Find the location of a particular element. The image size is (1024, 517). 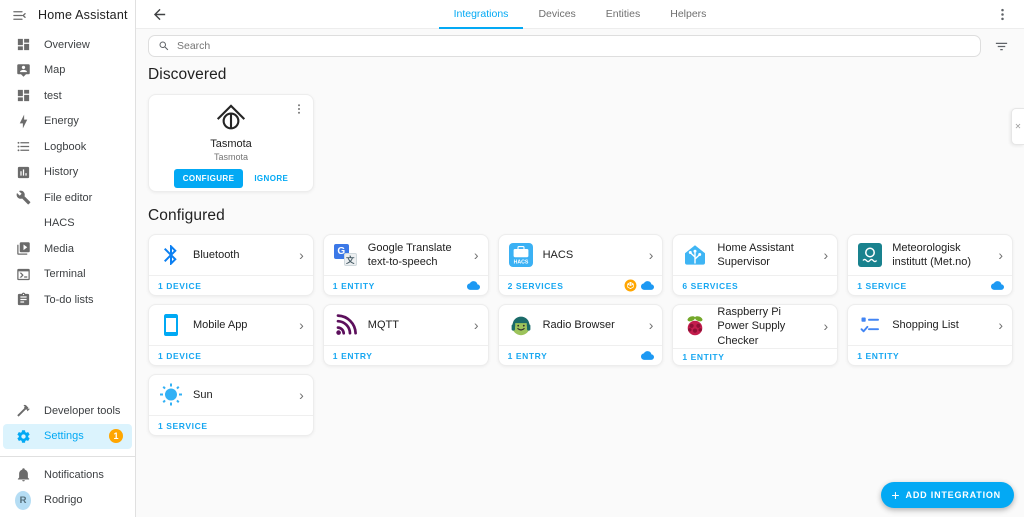

discovered-card-name: Tasmota is located at coordinates (231, 144).